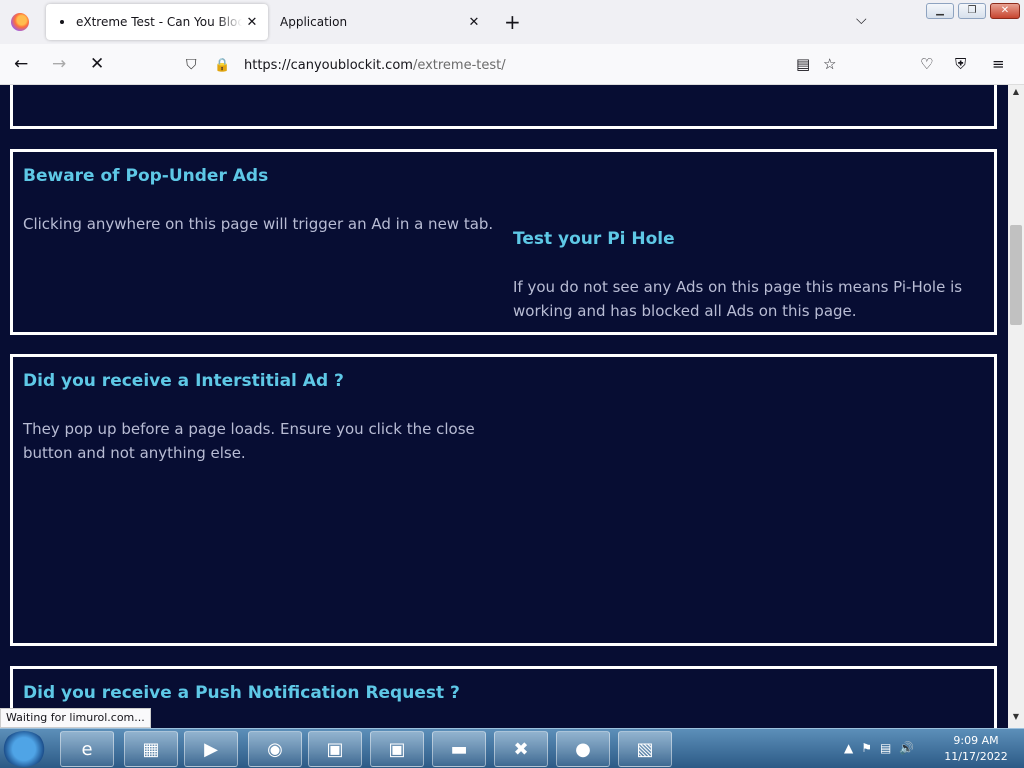  What do you see at coordinates (583, 749) in the screenshot?
I see `firefox-taskbar-icon: ●` at bounding box center [583, 749].